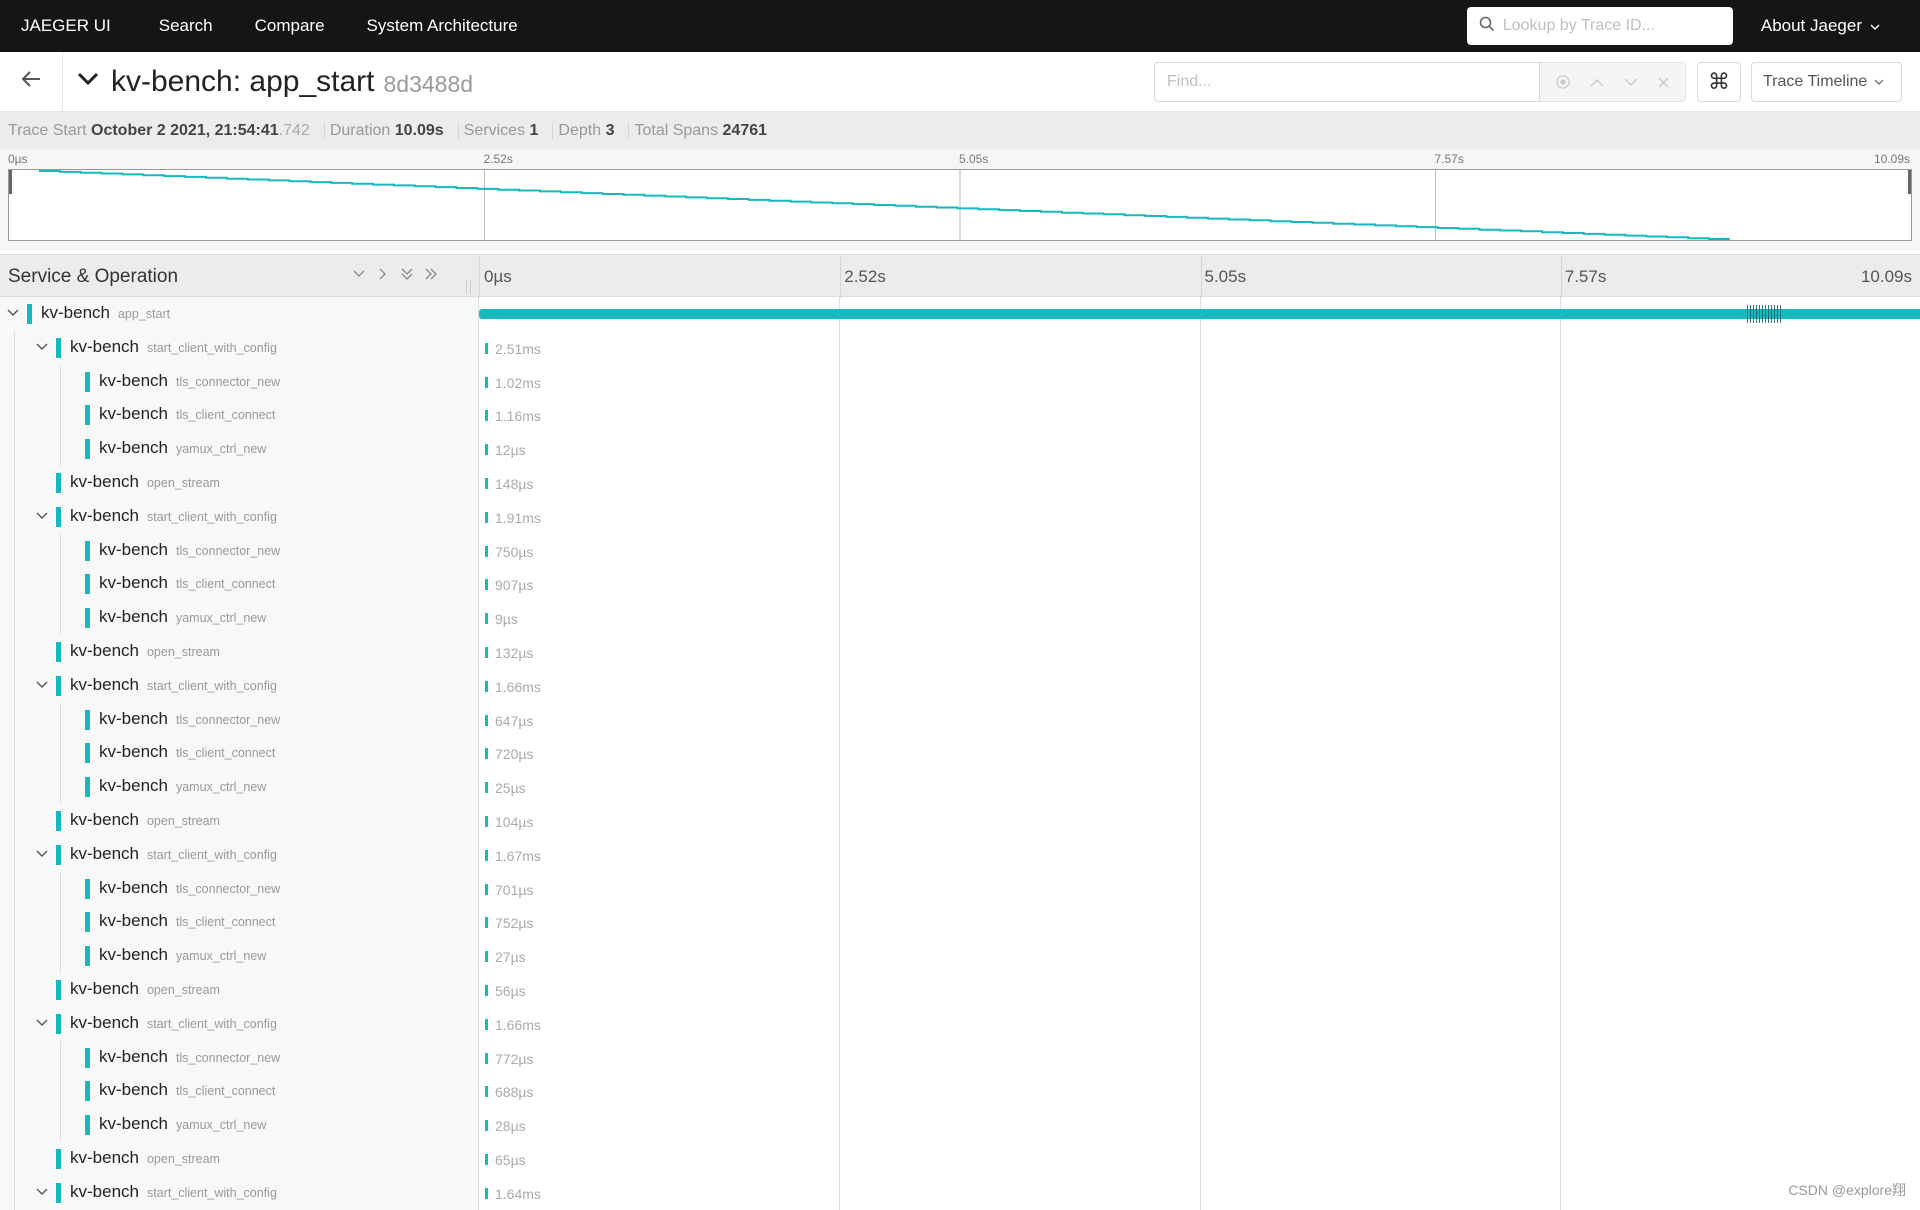  I want to click on span-timeline-cell: 907µs, so click(1199, 584).